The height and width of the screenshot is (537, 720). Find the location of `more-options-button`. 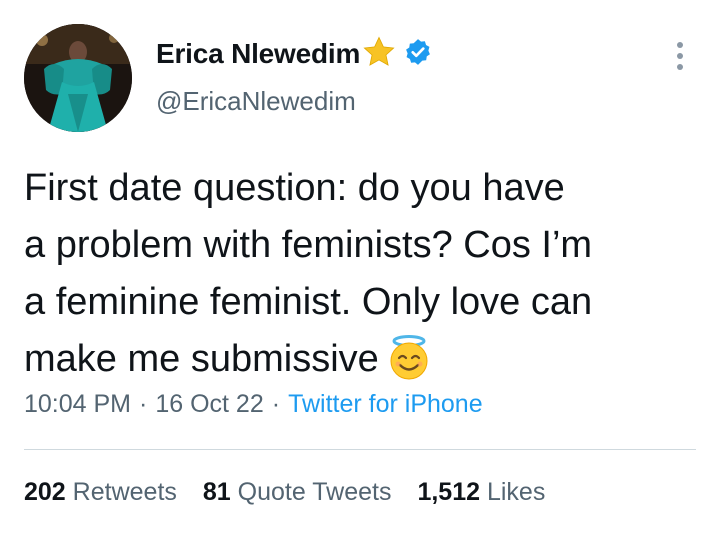

more-options-button is located at coordinates (680, 56).